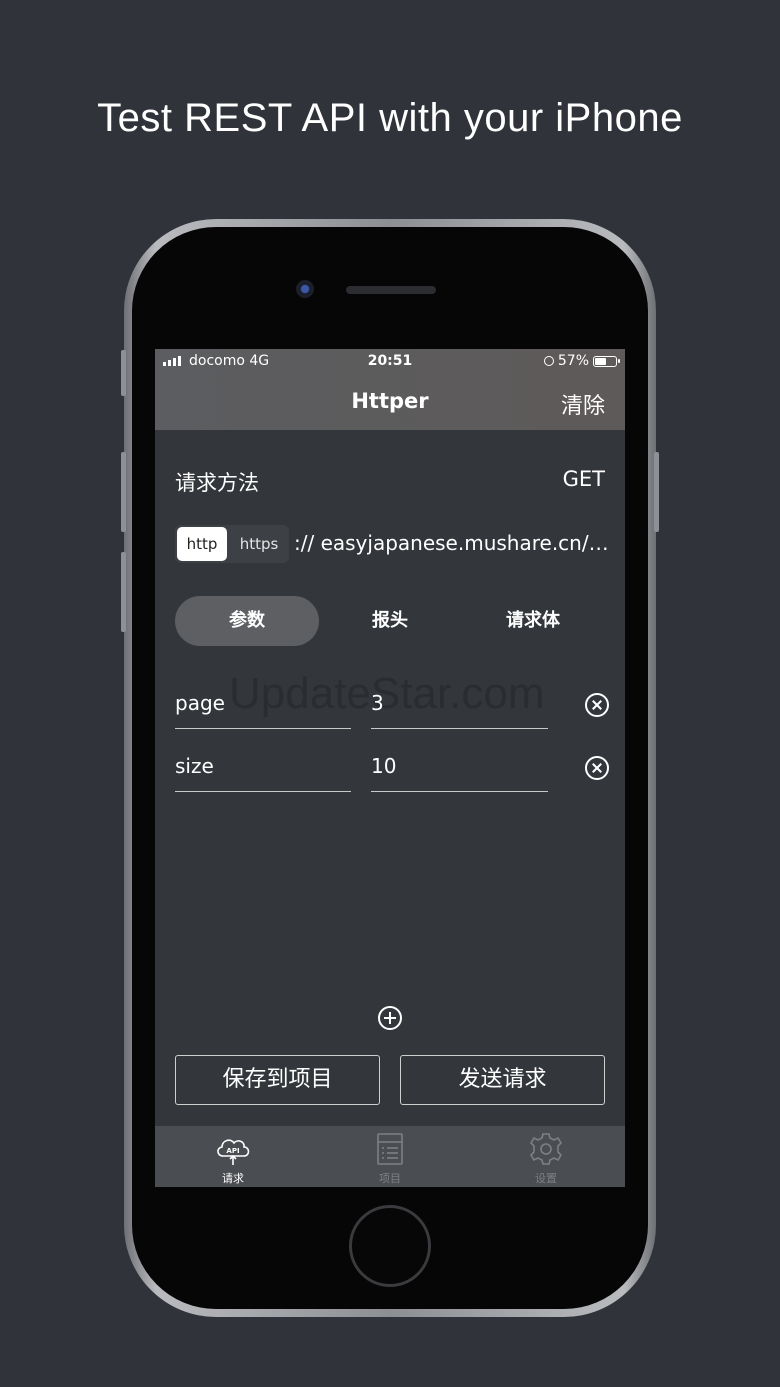 The width and height of the screenshot is (780, 1387). I want to click on battery-fill, so click(600, 361).